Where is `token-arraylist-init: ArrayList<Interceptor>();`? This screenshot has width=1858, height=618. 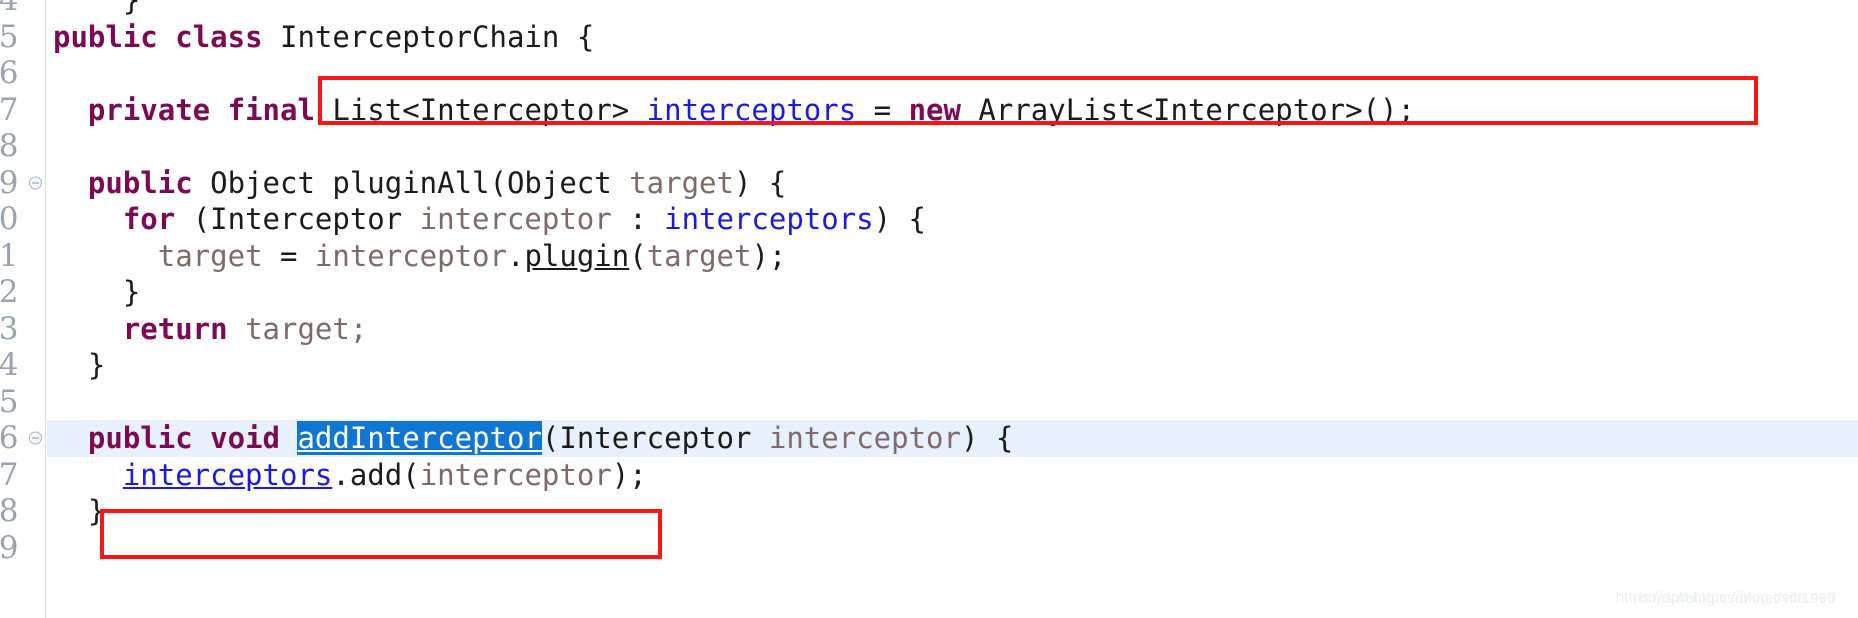 token-arraylist-init: ArrayList<Interceptor>(); is located at coordinates (1187, 109).